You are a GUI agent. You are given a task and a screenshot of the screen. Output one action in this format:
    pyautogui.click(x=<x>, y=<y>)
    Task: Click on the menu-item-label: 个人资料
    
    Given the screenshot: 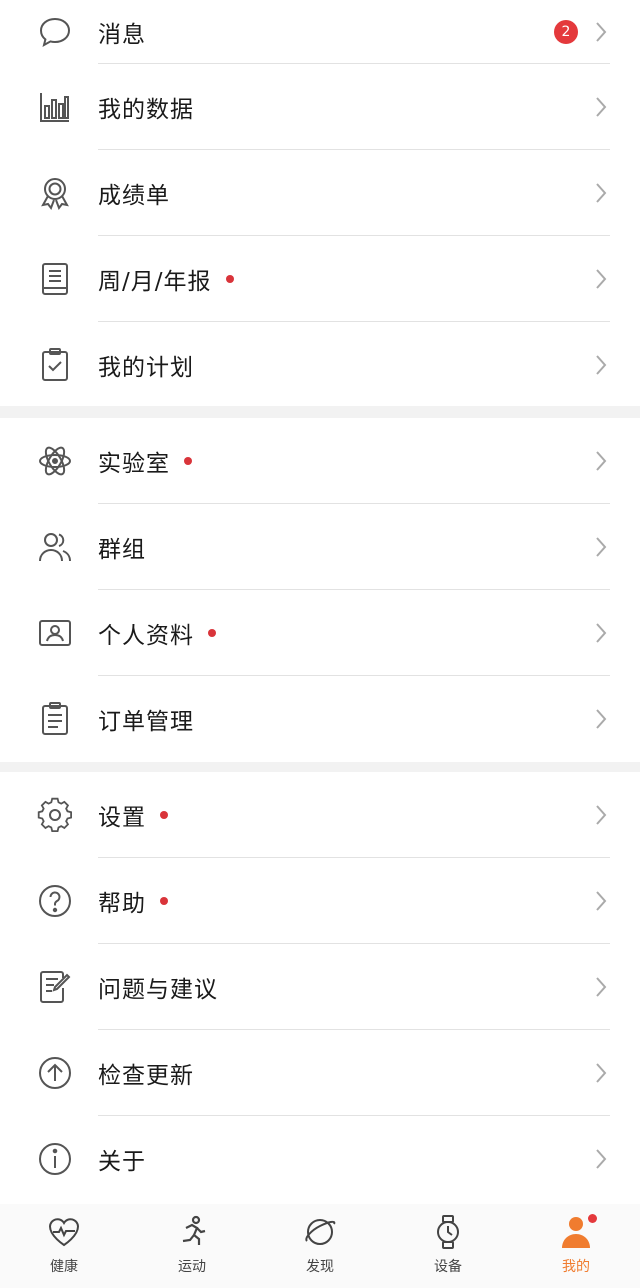 What is the action you would take?
    pyautogui.click(x=146, y=636)
    